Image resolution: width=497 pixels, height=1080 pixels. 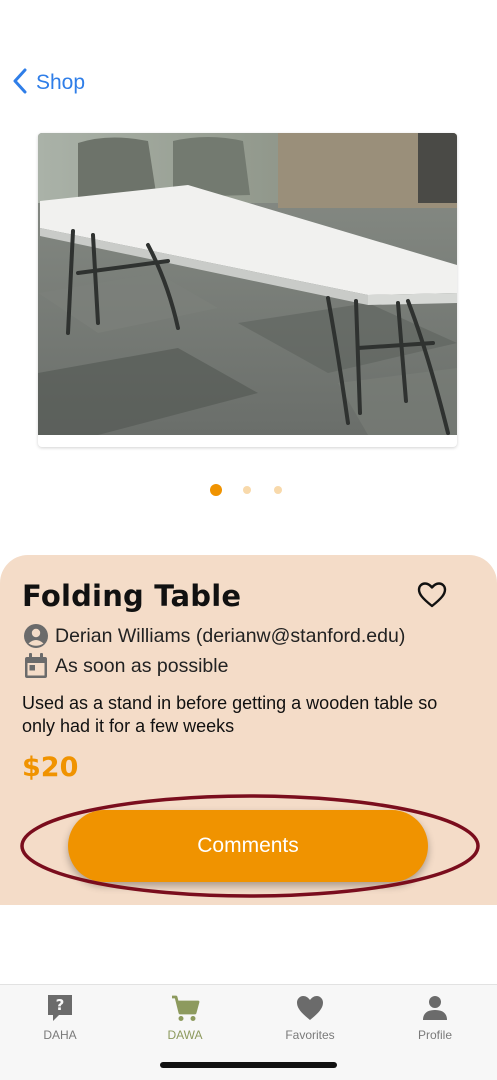 What do you see at coordinates (60, 1035) in the screenshot?
I see `tab-daha-label: DAHA` at bounding box center [60, 1035].